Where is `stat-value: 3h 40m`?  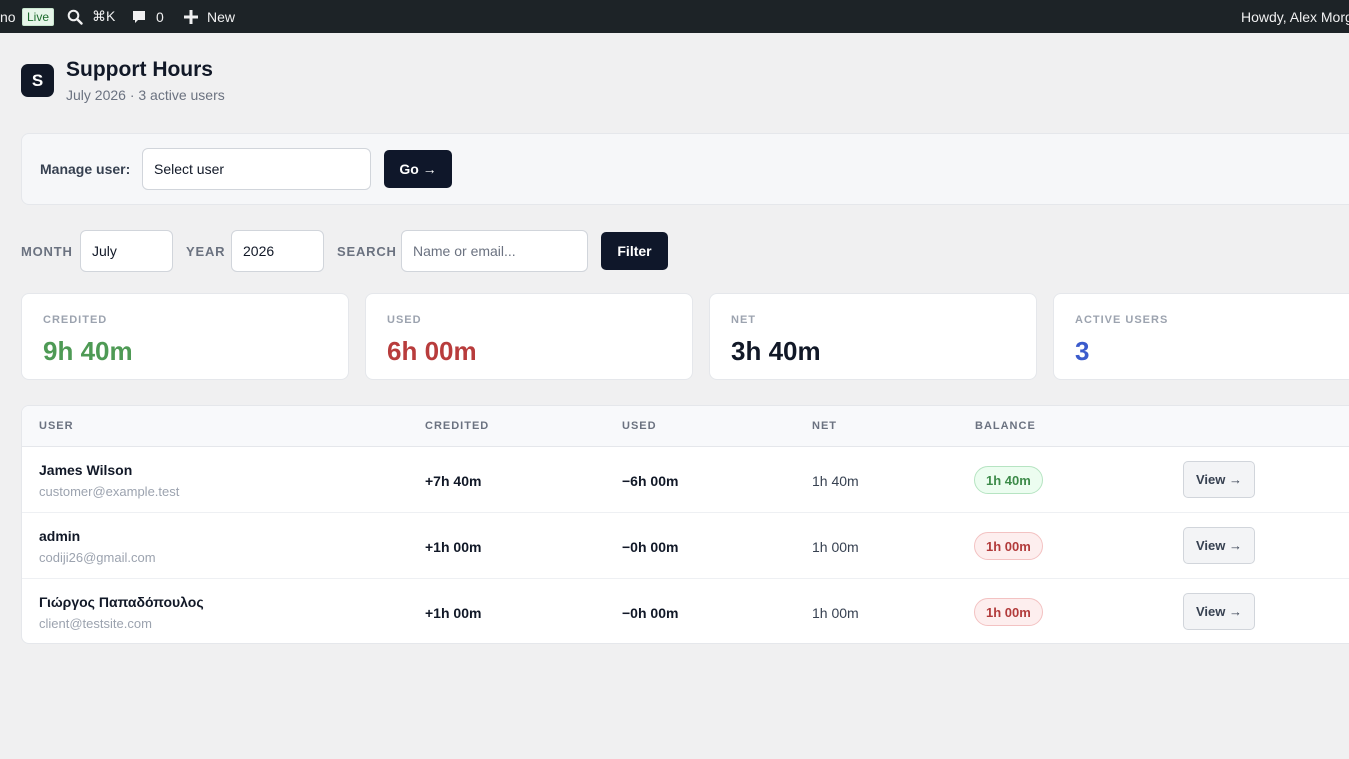 stat-value: 3h 40m is located at coordinates (776, 351).